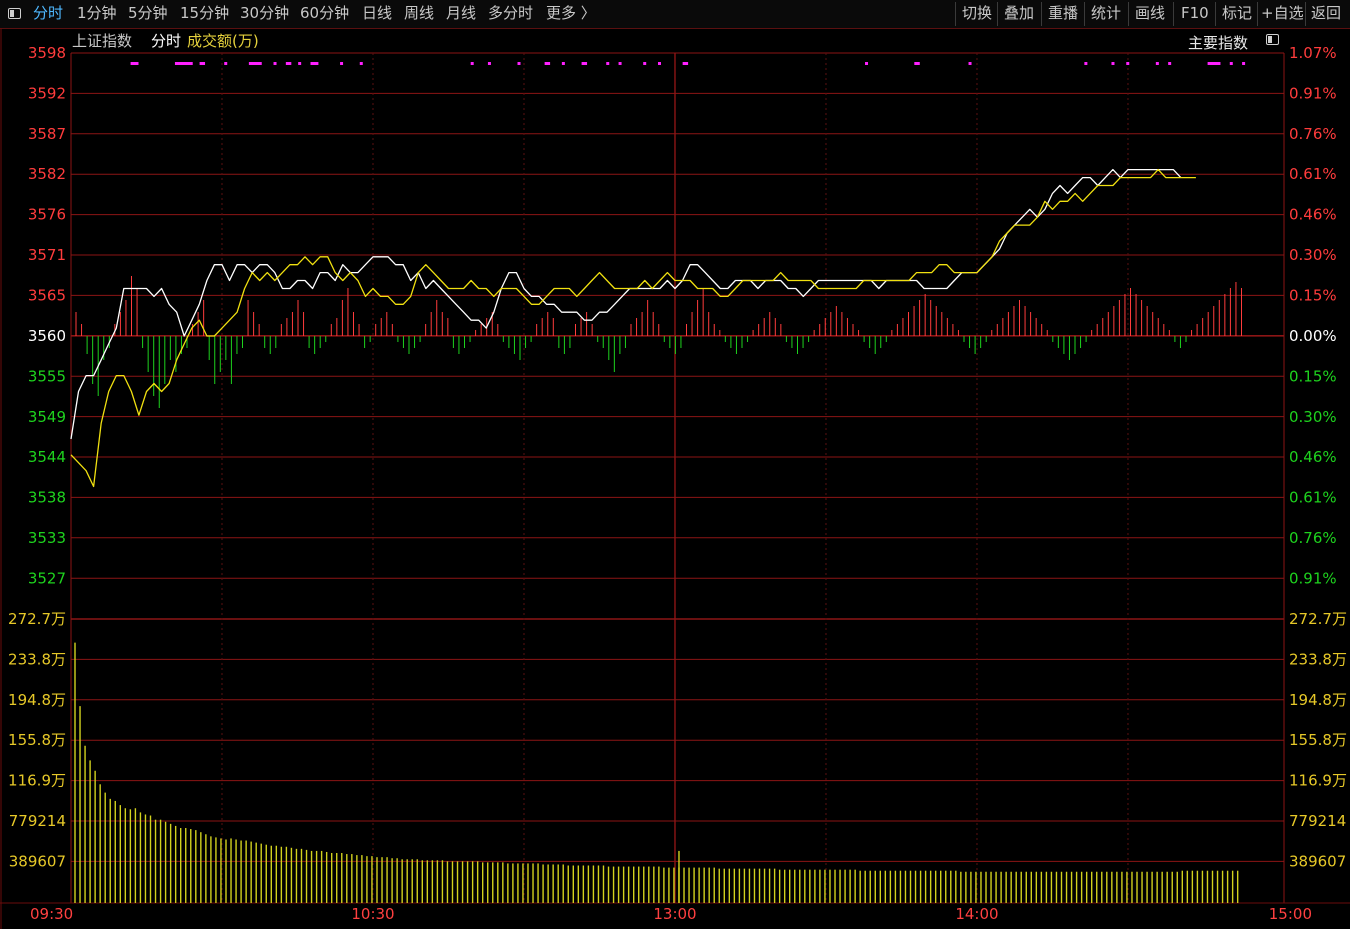 The image size is (1350, 929). What do you see at coordinates (37, 700) in the screenshot?
I see `volume-tick-left: 194.8万` at bounding box center [37, 700].